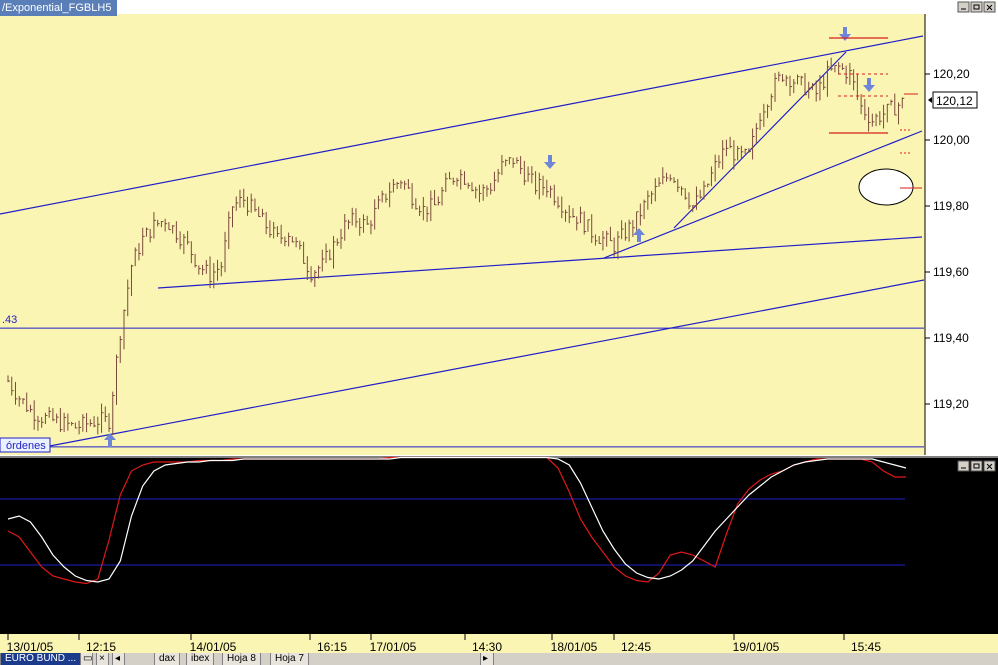 Image resolution: width=998 pixels, height=665 pixels. Describe the element at coordinates (951, 140) in the screenshot. I see `price-axis-tick-label: 120,00` at that location.